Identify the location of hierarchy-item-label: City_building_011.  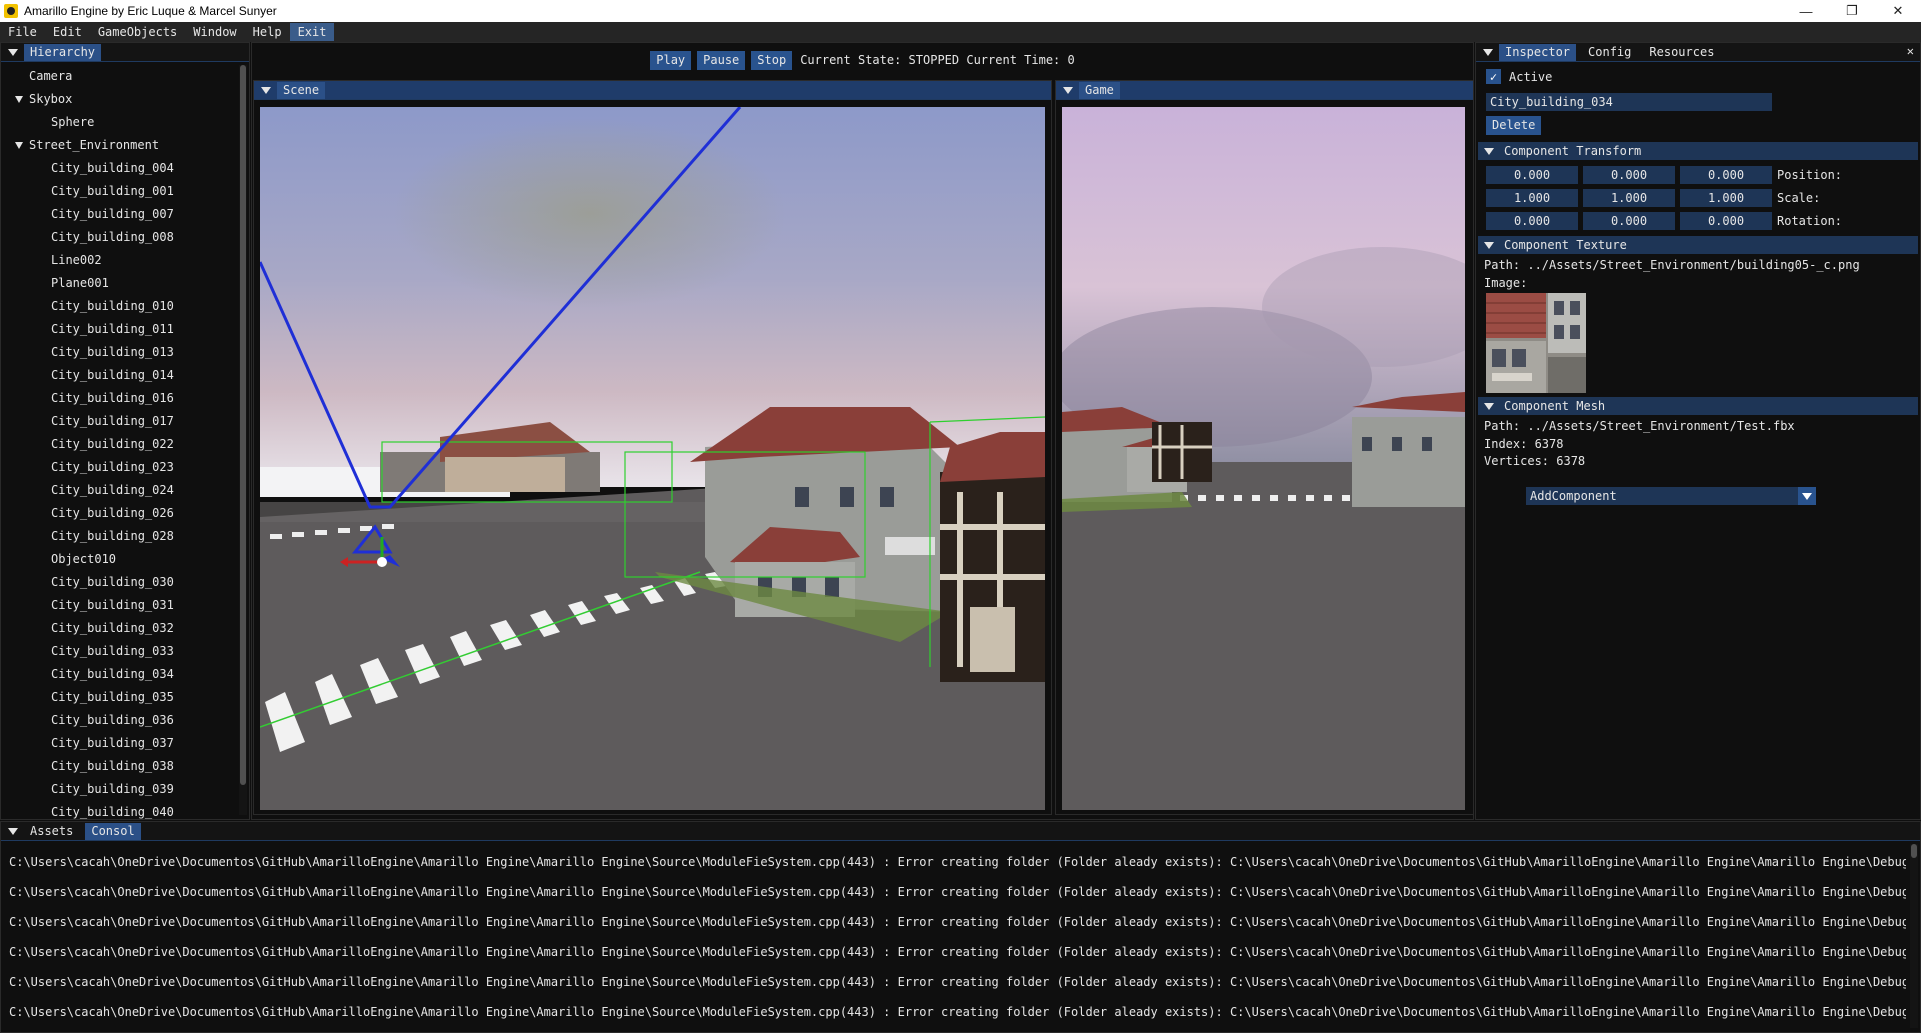
(112, 329).